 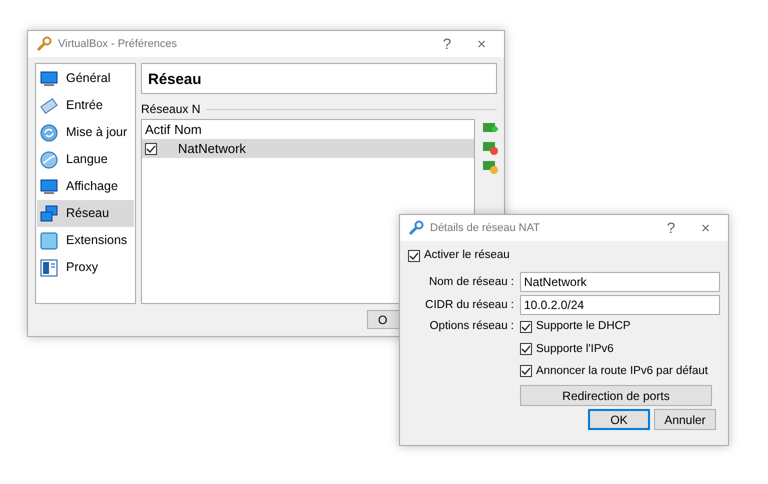 I want to click on update-icon, so click(x=49, y=133).